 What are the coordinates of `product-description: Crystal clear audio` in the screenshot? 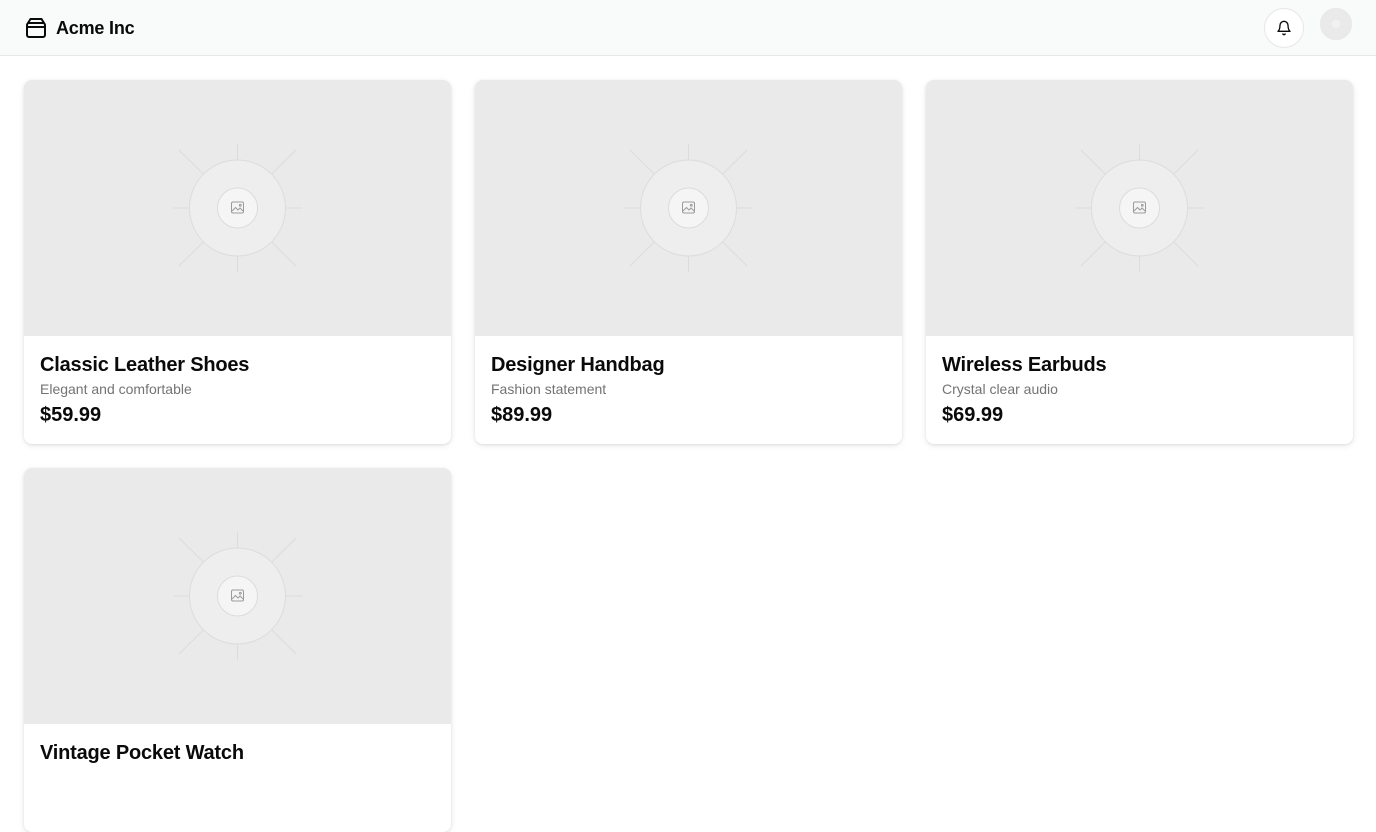 It's located at (1000, 389).